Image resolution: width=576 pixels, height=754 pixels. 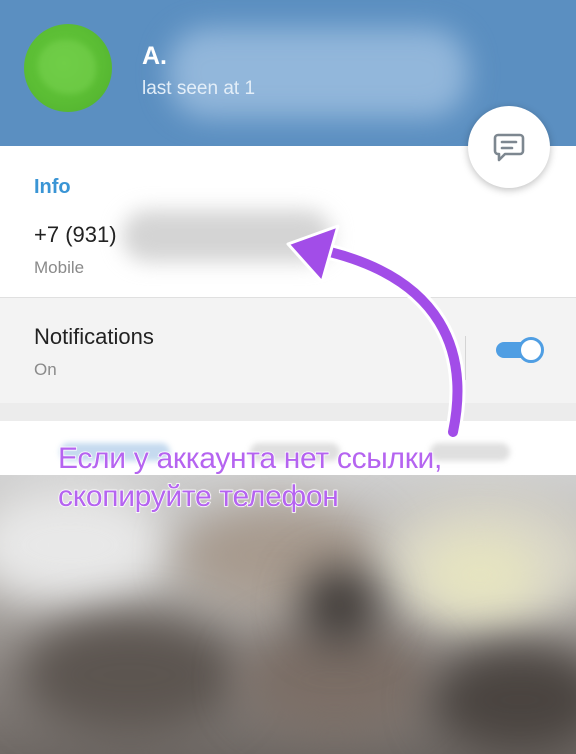 What do you see at coordinates (75, 235) in the screenshot?
I see `phone-number: +7 (931)` at bounding box center [75, 235].